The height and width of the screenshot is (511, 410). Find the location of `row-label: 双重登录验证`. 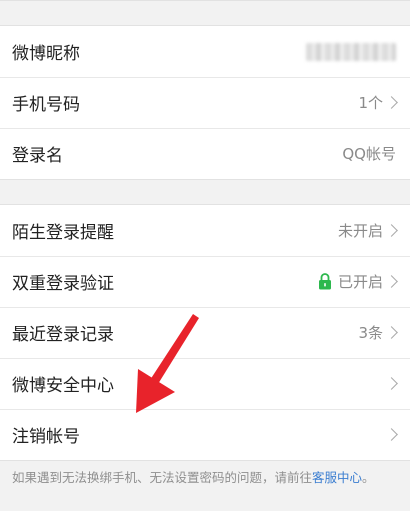

row-label: 双重登录验证 is located at coordinates (63, 284).